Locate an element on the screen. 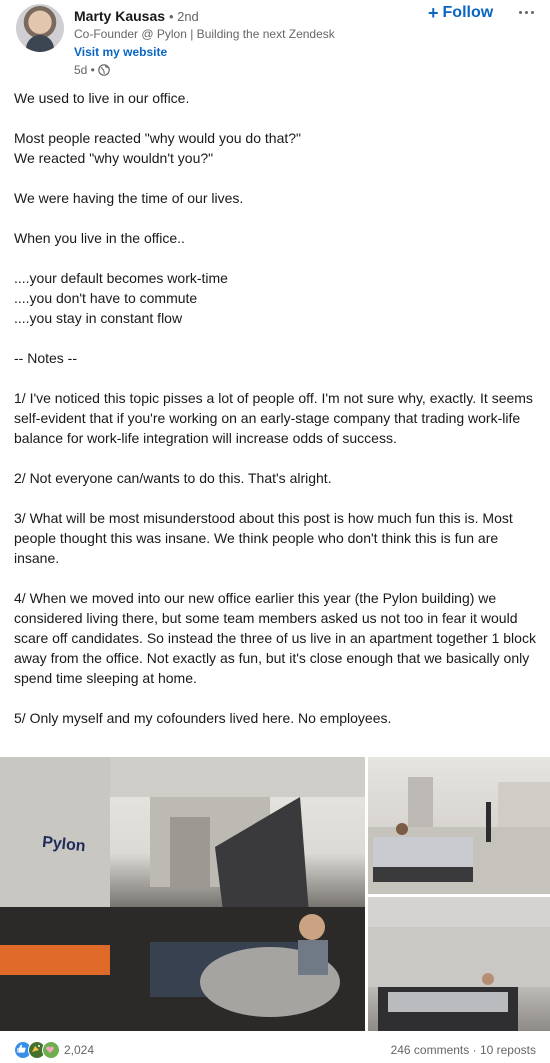  visit-website-link: Visit my website is located at coordinates (120, 52).